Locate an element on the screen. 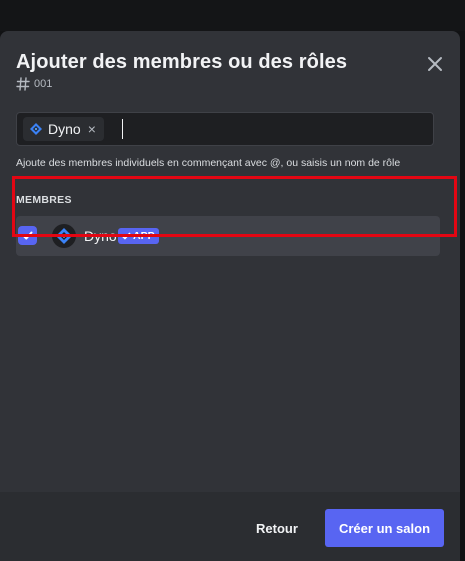  app-badge: APP is located at coordinates (138, 236).